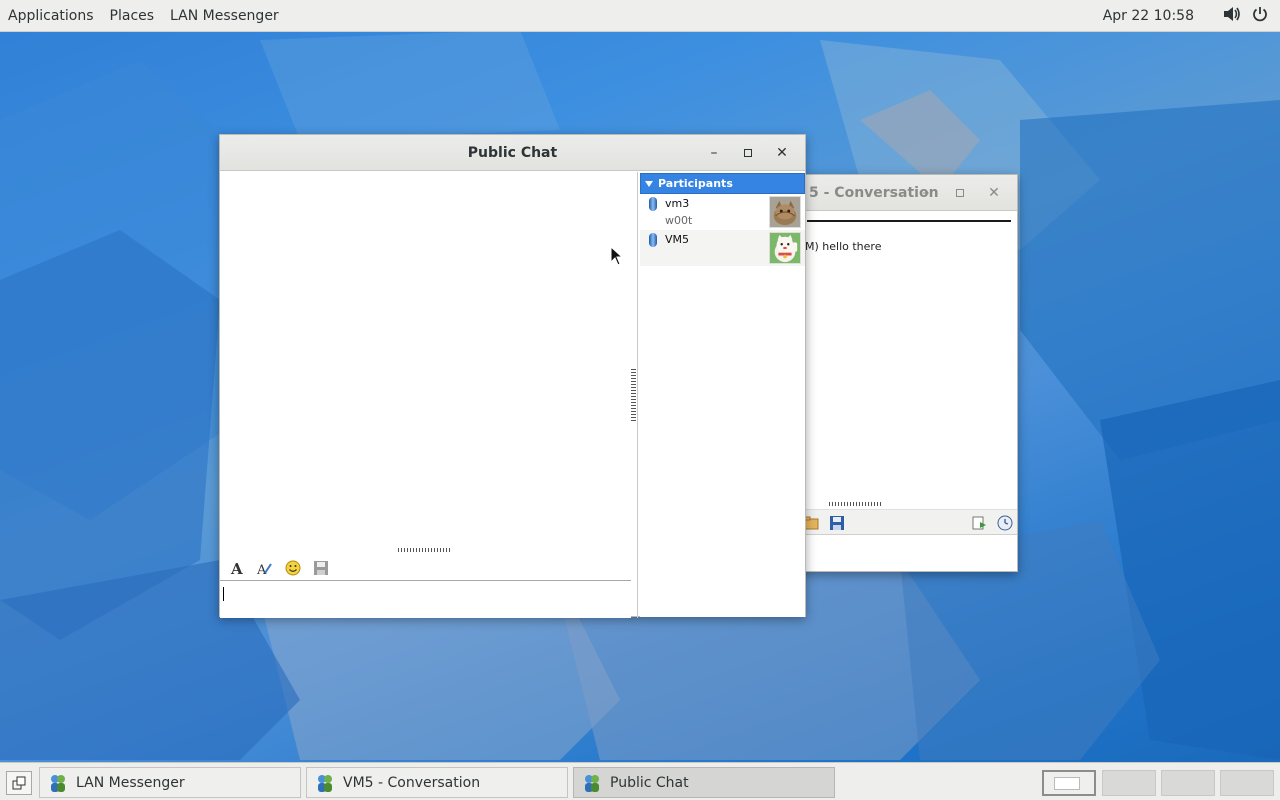 The image size is (1280, 800). I want to click on message-text: M) hello there, so click(843, 246).